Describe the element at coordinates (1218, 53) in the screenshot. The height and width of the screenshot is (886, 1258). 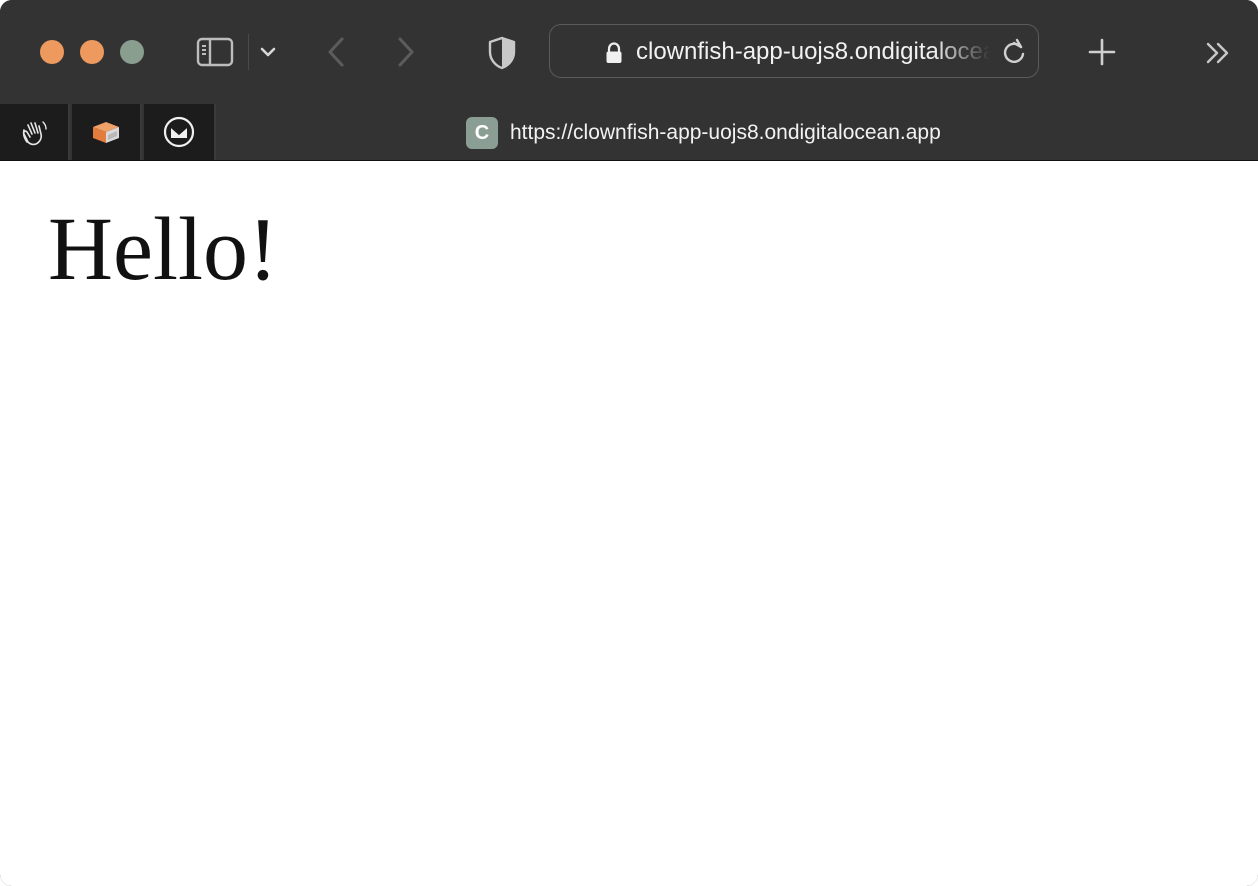
I see `double-chevron-right-icon` at that location.